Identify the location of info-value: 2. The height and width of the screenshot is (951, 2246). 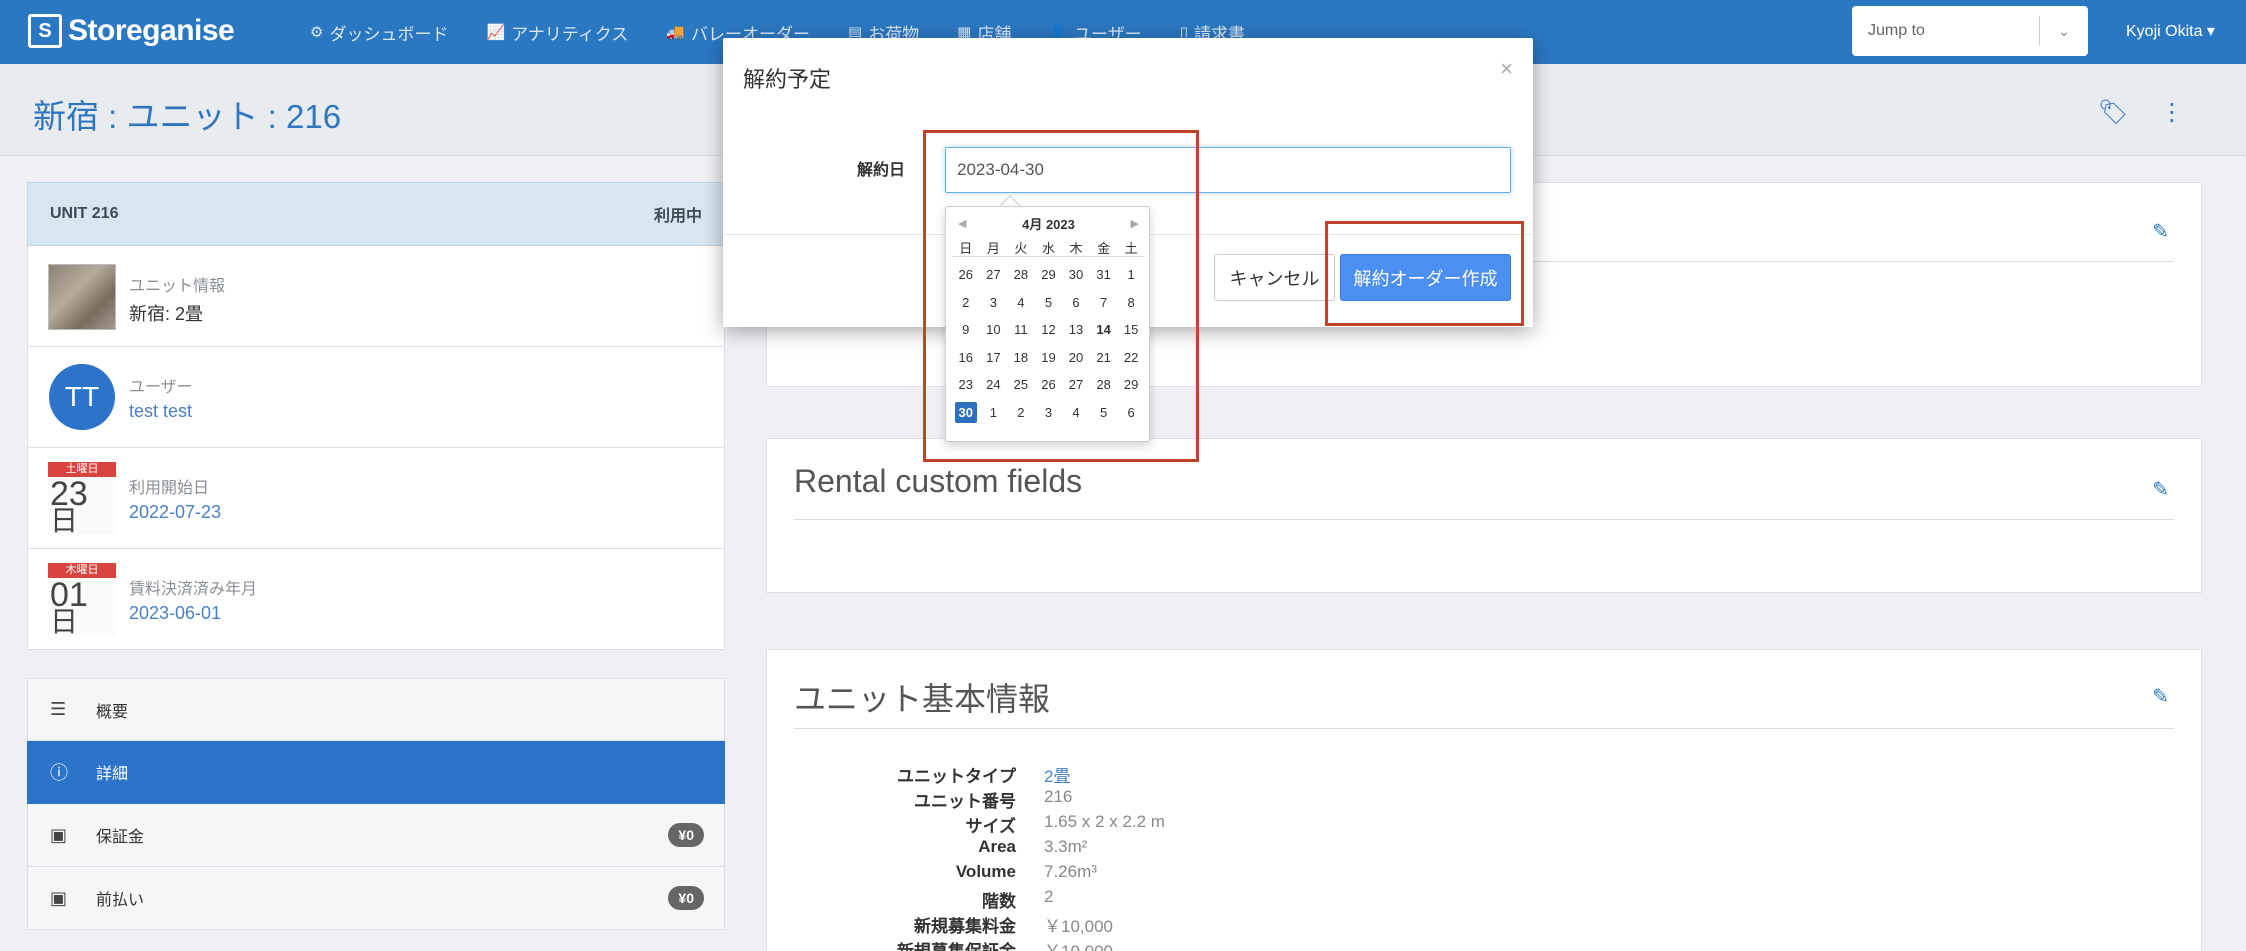
(1049, 896).